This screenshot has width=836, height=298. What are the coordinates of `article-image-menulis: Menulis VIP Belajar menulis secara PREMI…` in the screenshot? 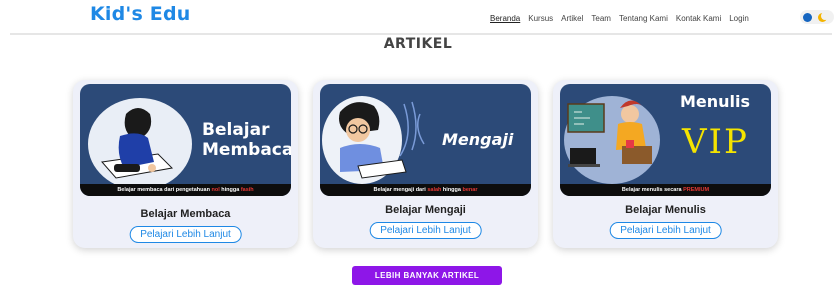 It's located at (665, 140).